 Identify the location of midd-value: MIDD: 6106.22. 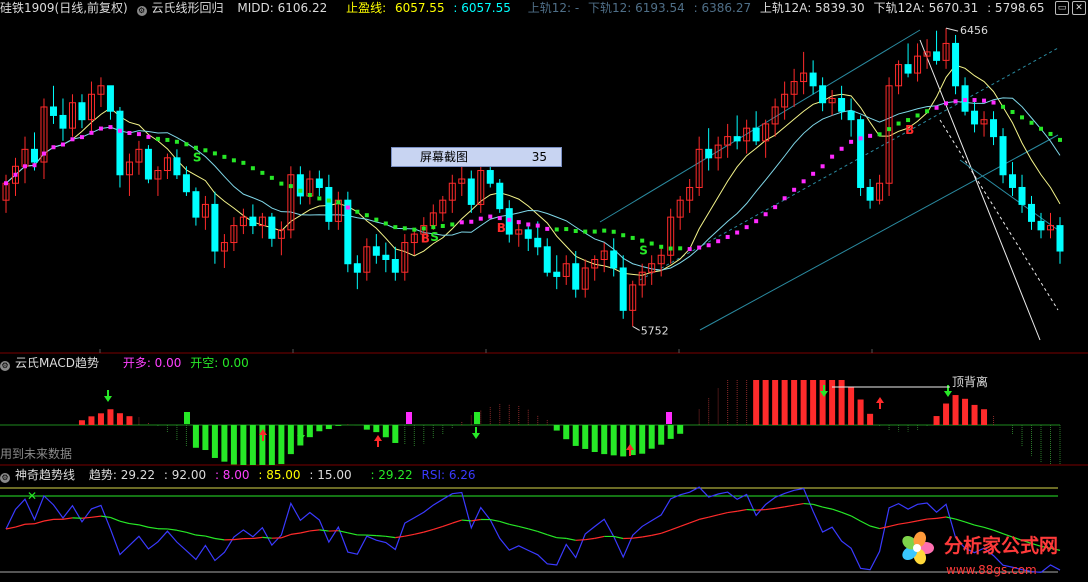
(282, 8).